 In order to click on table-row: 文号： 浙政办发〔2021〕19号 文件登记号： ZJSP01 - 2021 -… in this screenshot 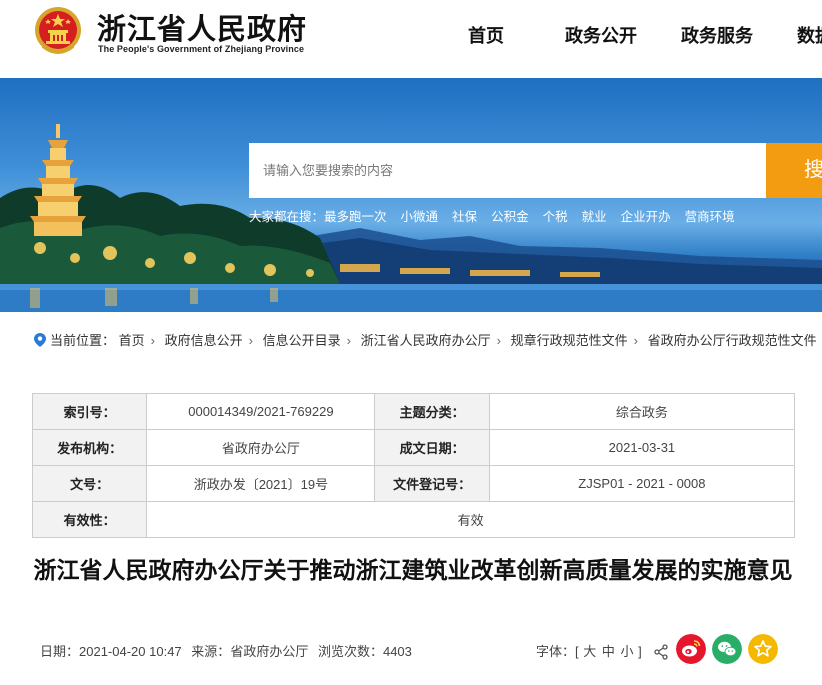, I will do `click(413, 483)`.